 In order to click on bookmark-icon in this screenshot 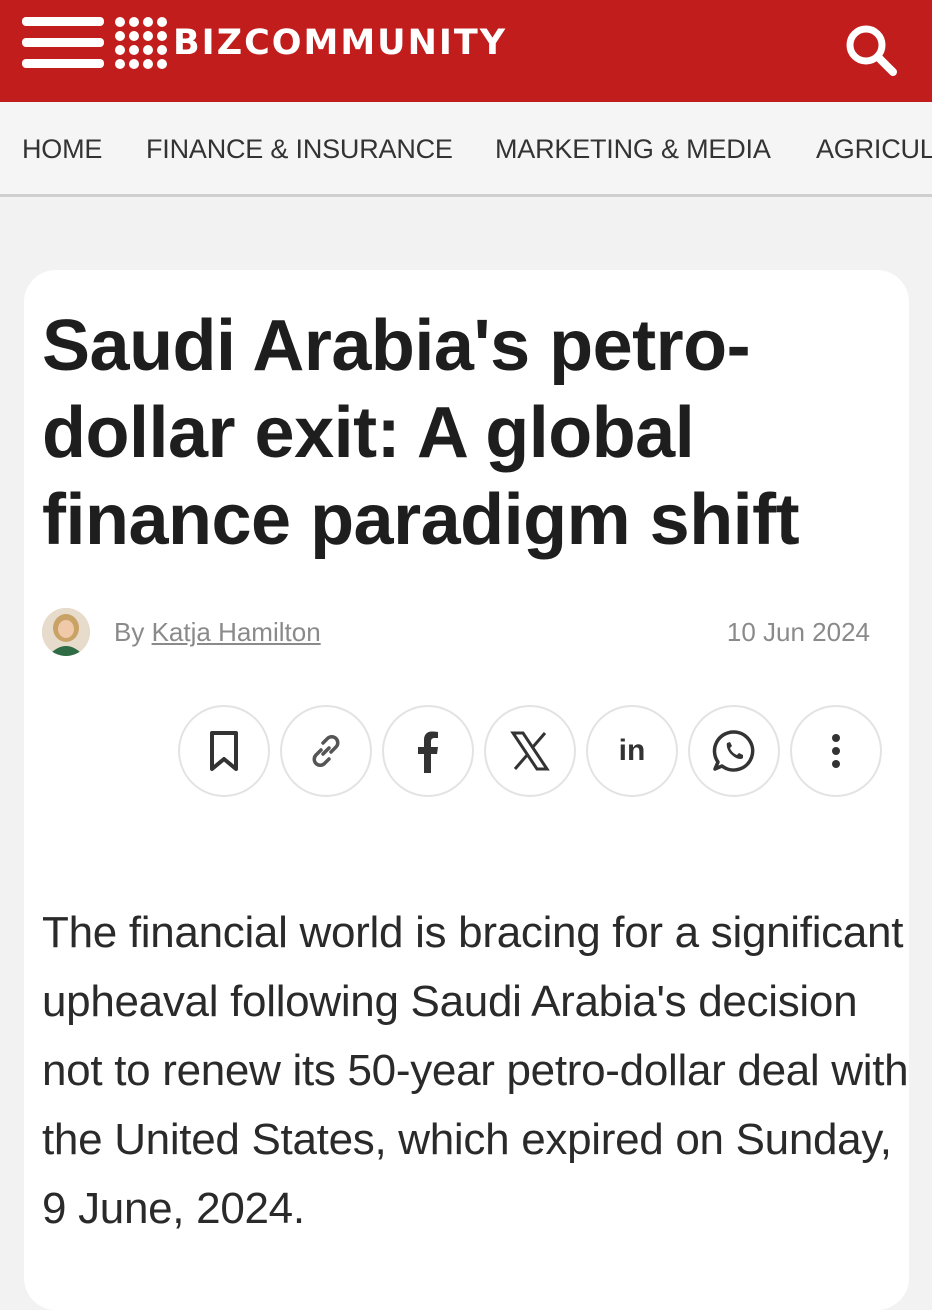, I will do `click(224, 751)`.